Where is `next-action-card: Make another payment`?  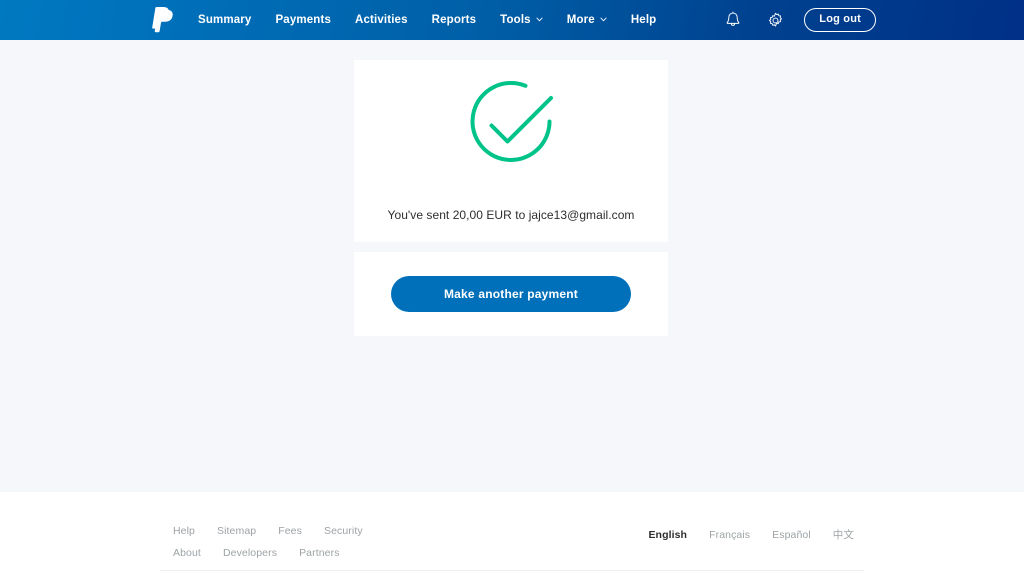 next-action-card: Make another payment is located at coordinates (511, 294).